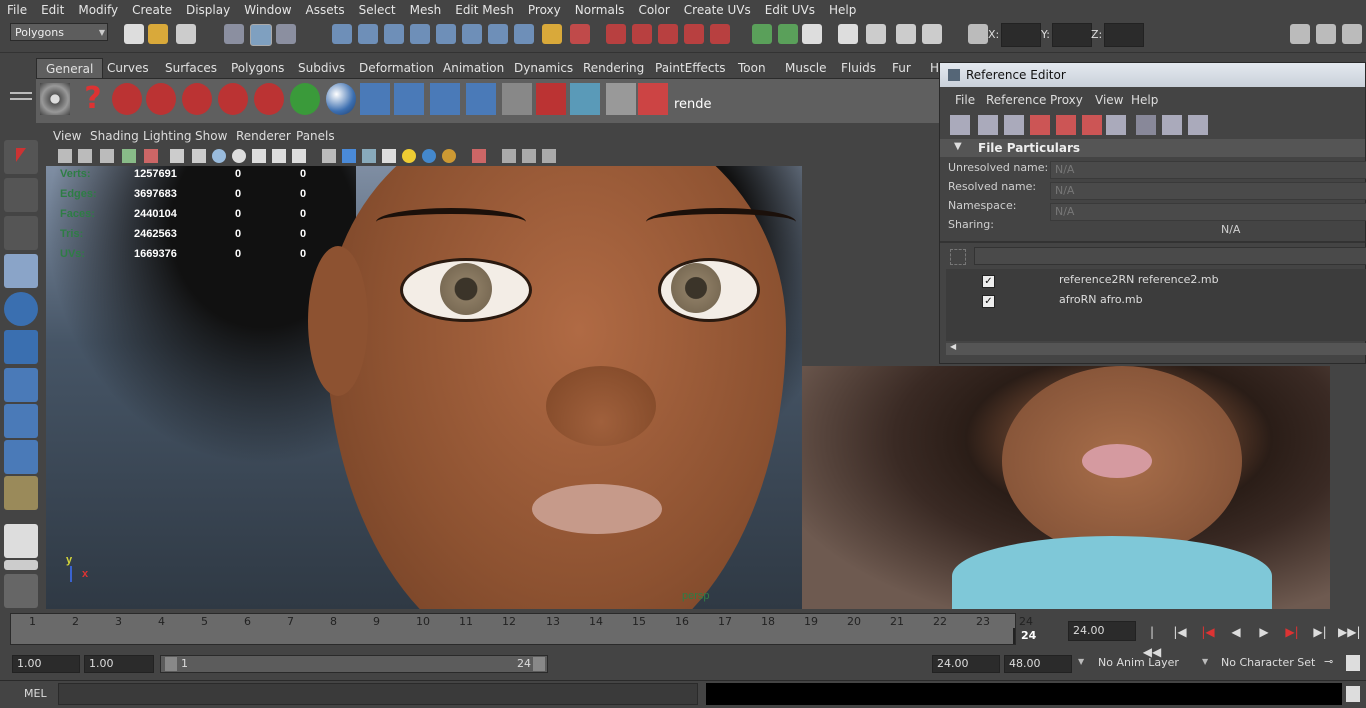  I want to click on vp-menu-panels: Panels, so click(315, 136).